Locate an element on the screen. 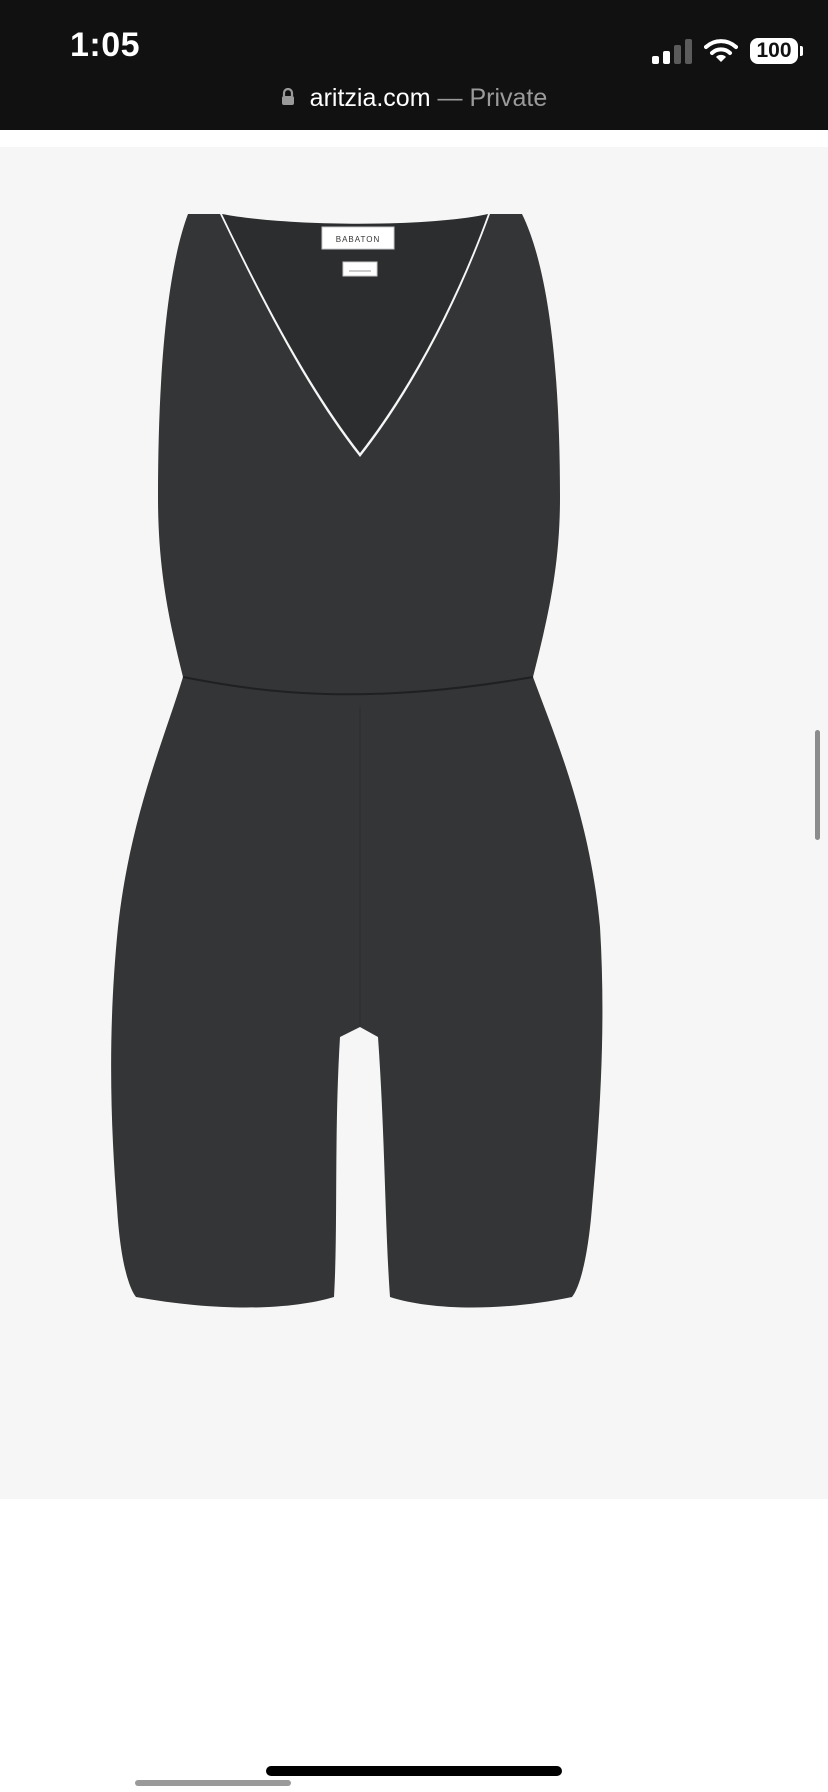 This screenshot has height=1792, width=828. status-icons: 100 is located at coordinates (727, 51).